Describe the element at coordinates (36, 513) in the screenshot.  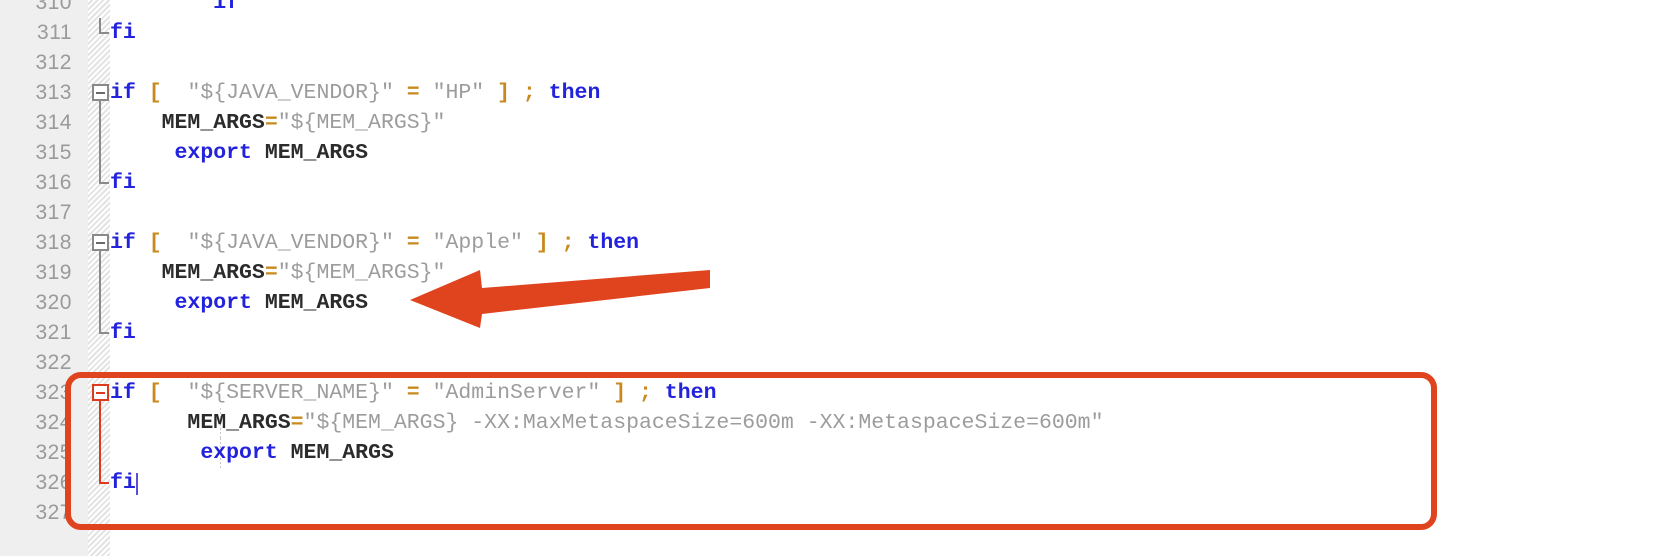
I see `line-number: 327` at that location.